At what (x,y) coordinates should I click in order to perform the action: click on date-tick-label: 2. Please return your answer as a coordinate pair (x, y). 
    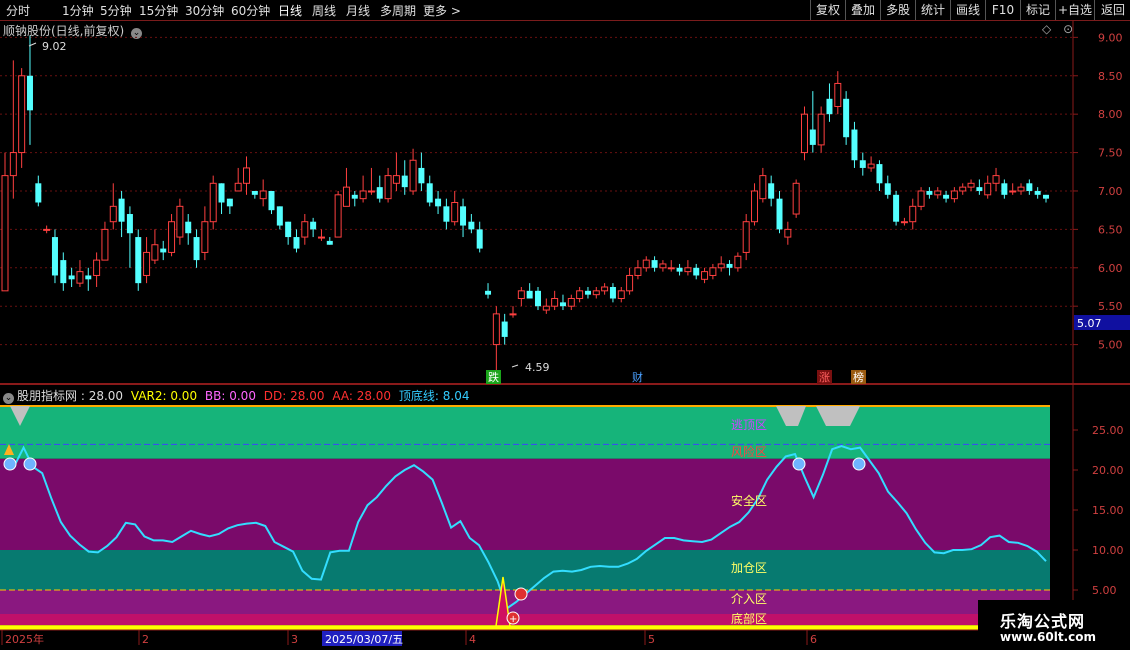
    Looking at the image, I should click on (145, 639).